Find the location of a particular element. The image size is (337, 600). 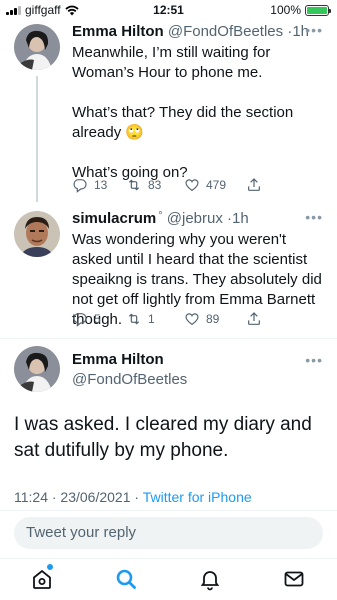

like-count: 89 is located at coordinates (213, 319).